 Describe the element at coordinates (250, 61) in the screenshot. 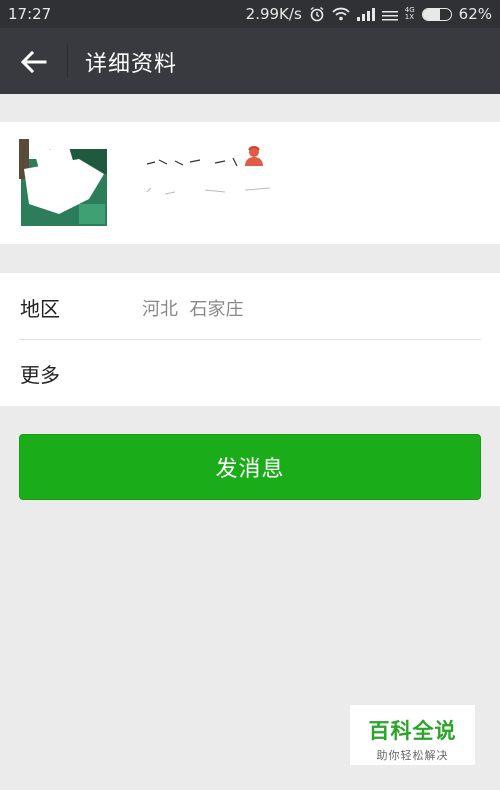

I see `header: 详细资料` at that location.